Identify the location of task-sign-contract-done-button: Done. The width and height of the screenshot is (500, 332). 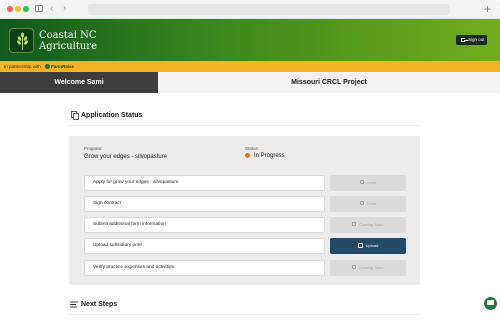
(368, 204).